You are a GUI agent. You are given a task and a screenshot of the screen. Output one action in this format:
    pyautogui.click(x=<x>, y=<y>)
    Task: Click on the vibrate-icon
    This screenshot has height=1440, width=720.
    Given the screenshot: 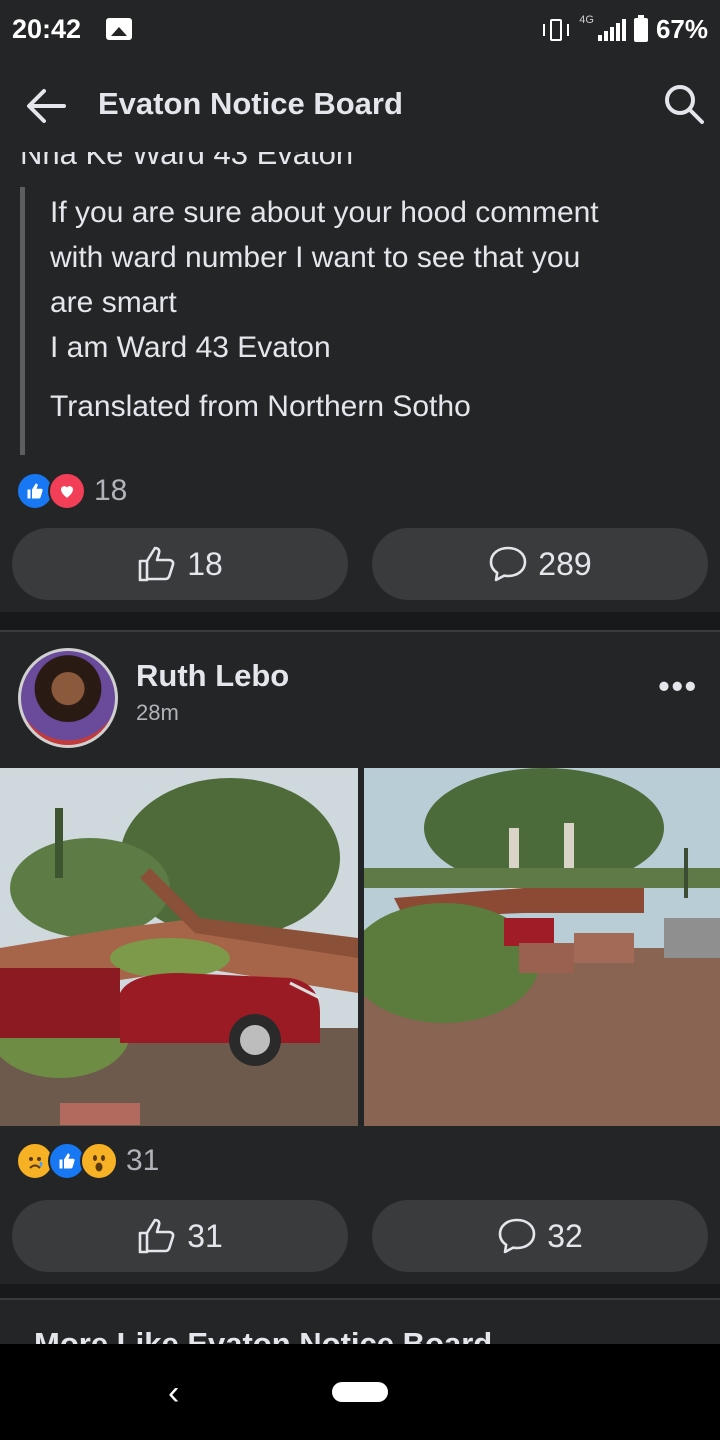 What is the action you would take?
    pyautogui.click(x=556, y=30)
    